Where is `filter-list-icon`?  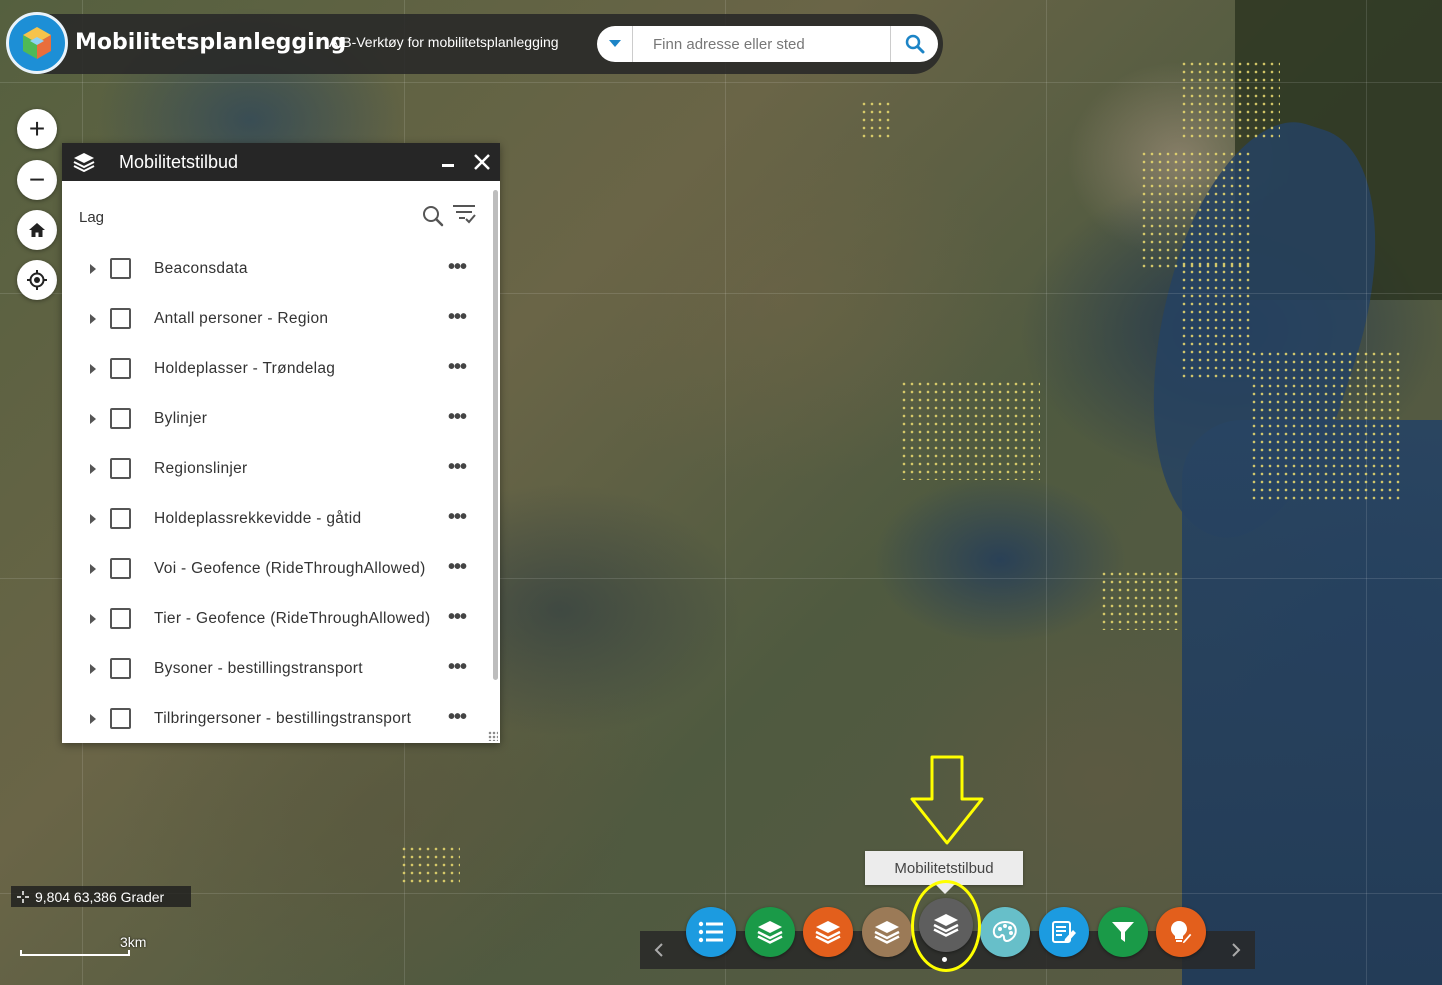 filter-list-icon is located at coordinates (464, 214).